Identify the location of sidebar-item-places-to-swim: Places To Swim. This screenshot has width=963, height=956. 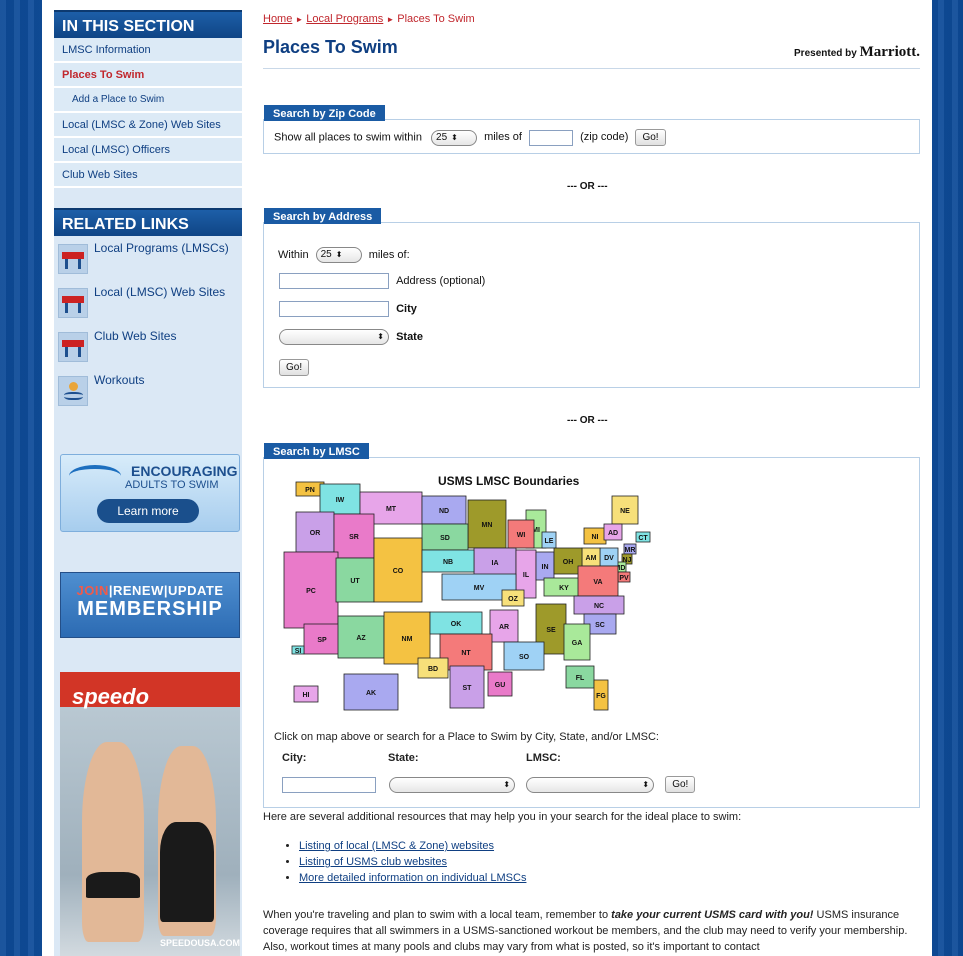
(148, 75).